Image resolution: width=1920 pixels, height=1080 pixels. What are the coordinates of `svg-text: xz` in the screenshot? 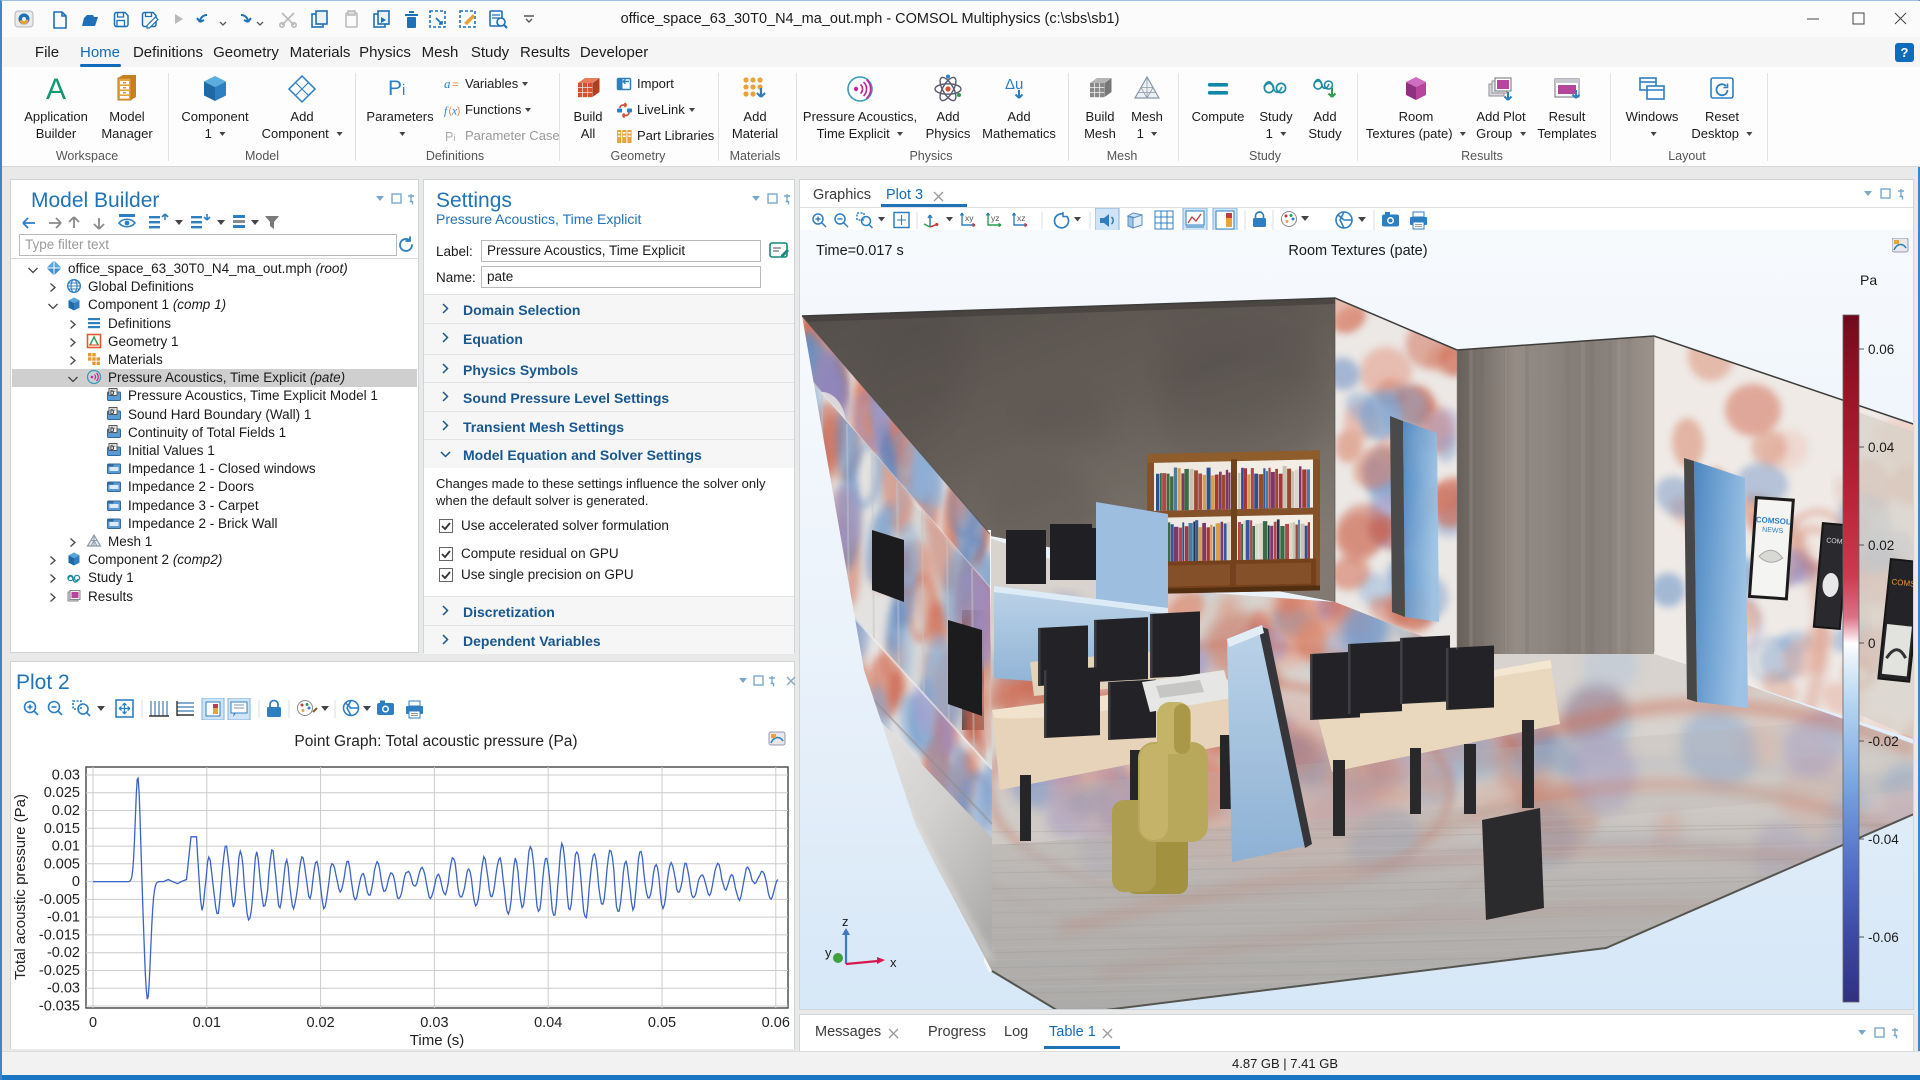 It's located at (1021, 218).